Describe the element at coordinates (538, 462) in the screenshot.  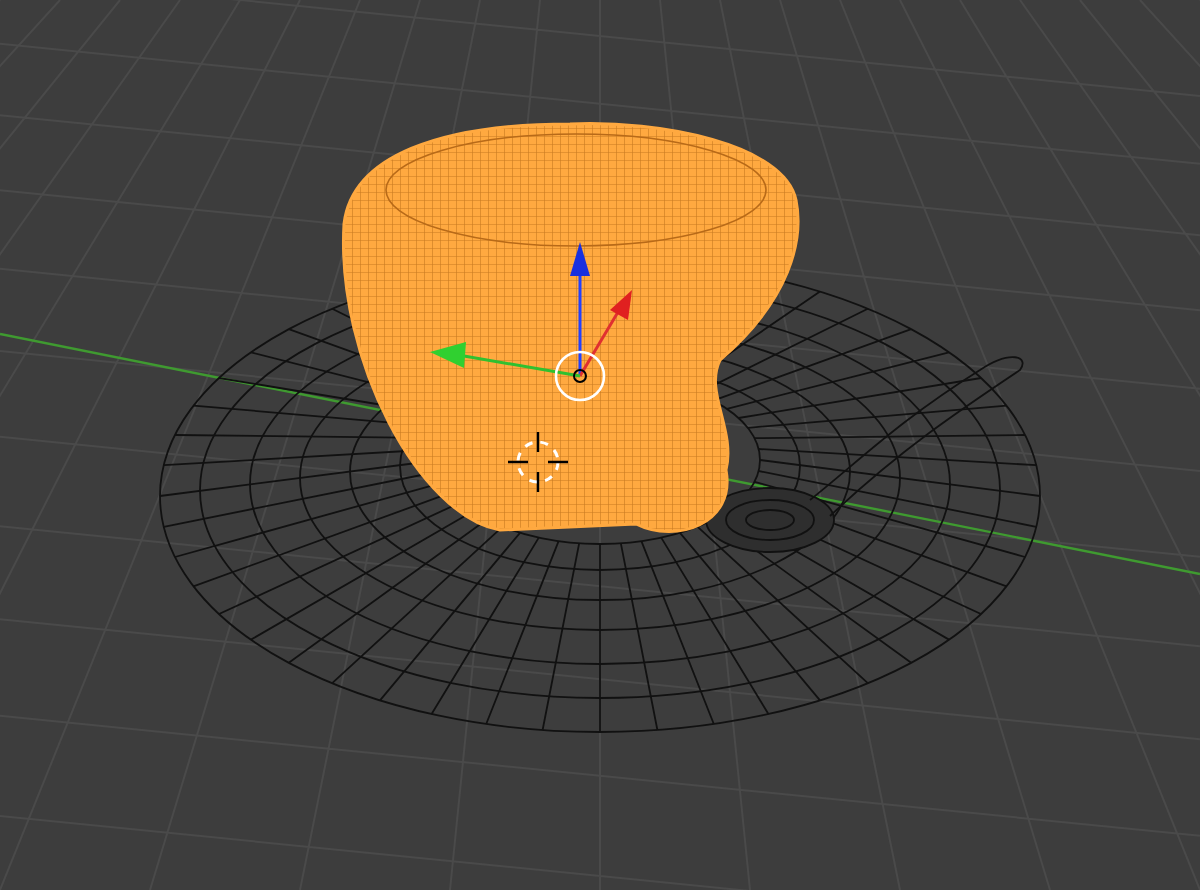
I see `crosshair-cursor-icon` at that location.